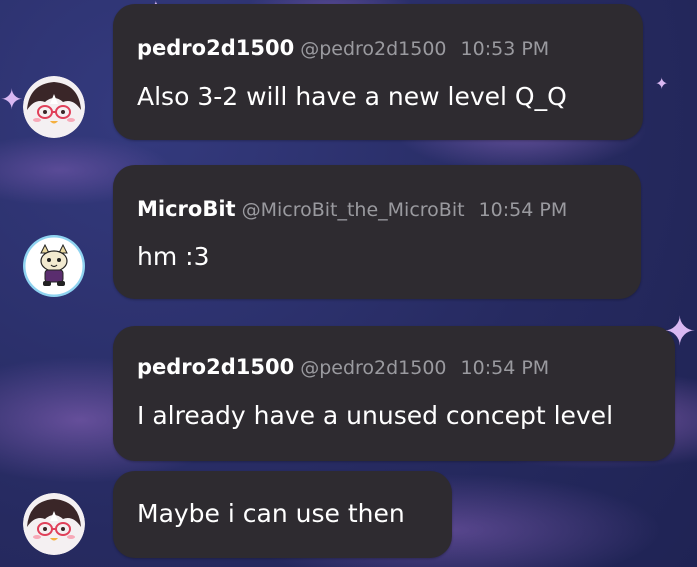  What do you see at coordinates (54, 266) in the screenshot?
I see `cat-character-avatar-icon` at bounding box center [54, 266].